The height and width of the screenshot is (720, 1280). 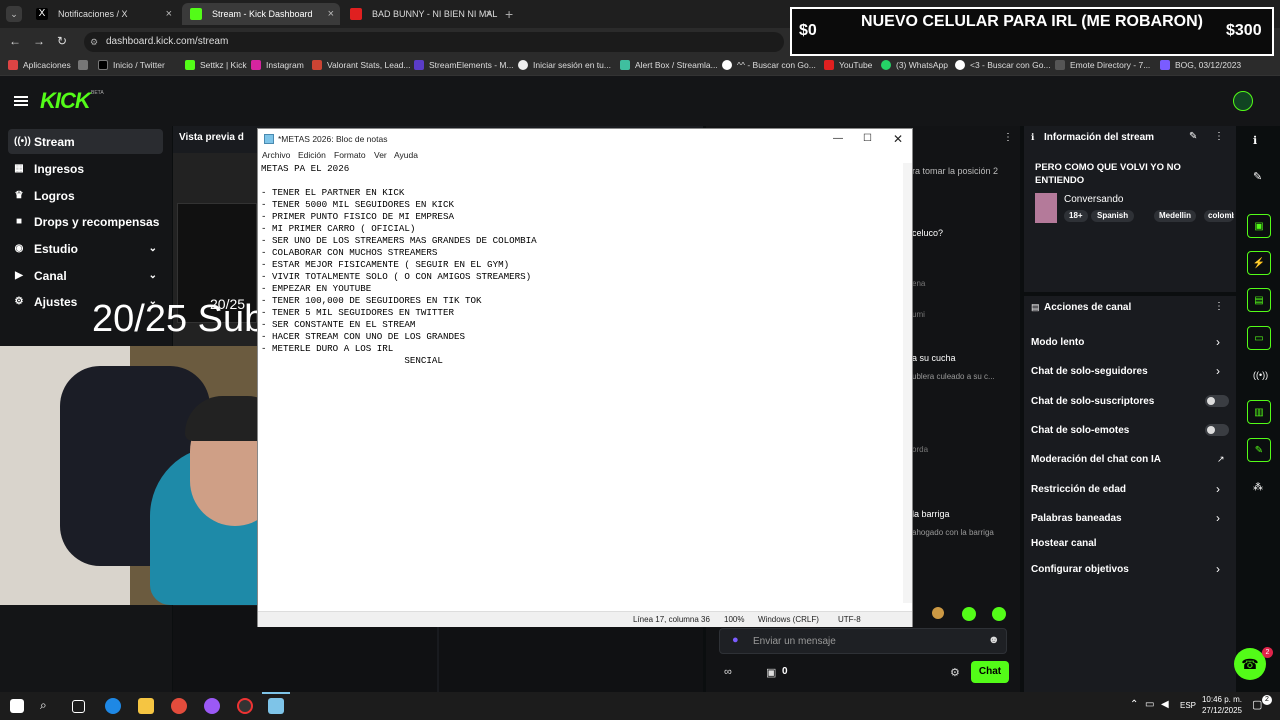 I want to click on rail-button: ▣, so click(x=1259, y=226).